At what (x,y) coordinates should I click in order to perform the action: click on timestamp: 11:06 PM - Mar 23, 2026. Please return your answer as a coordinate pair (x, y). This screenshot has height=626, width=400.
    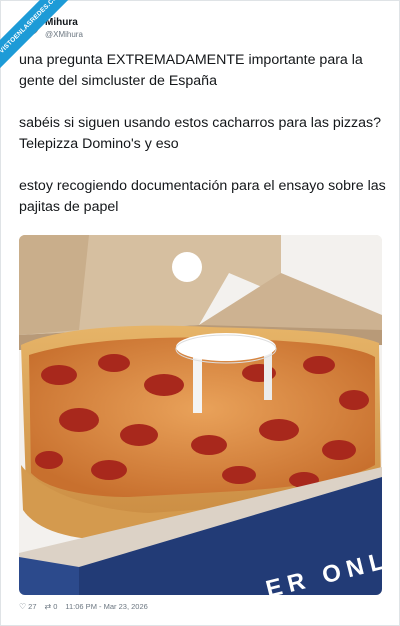
    Looking at the image, I should click on (106, 606).